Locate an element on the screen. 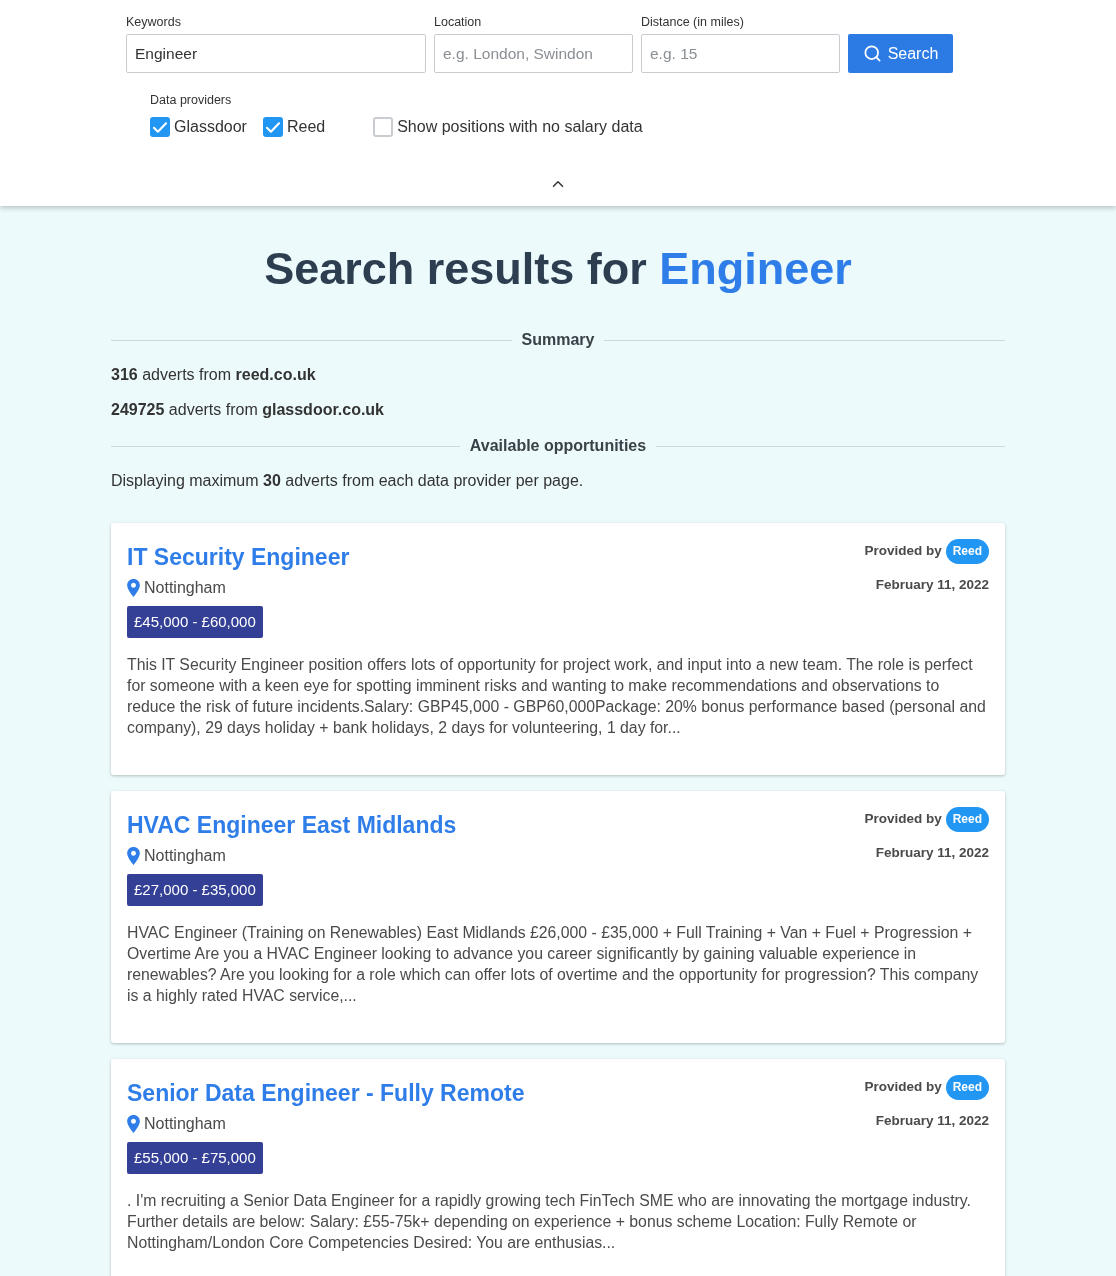  salary-badge: £27,000 - £35,000 is located at coordinates (195, 890).